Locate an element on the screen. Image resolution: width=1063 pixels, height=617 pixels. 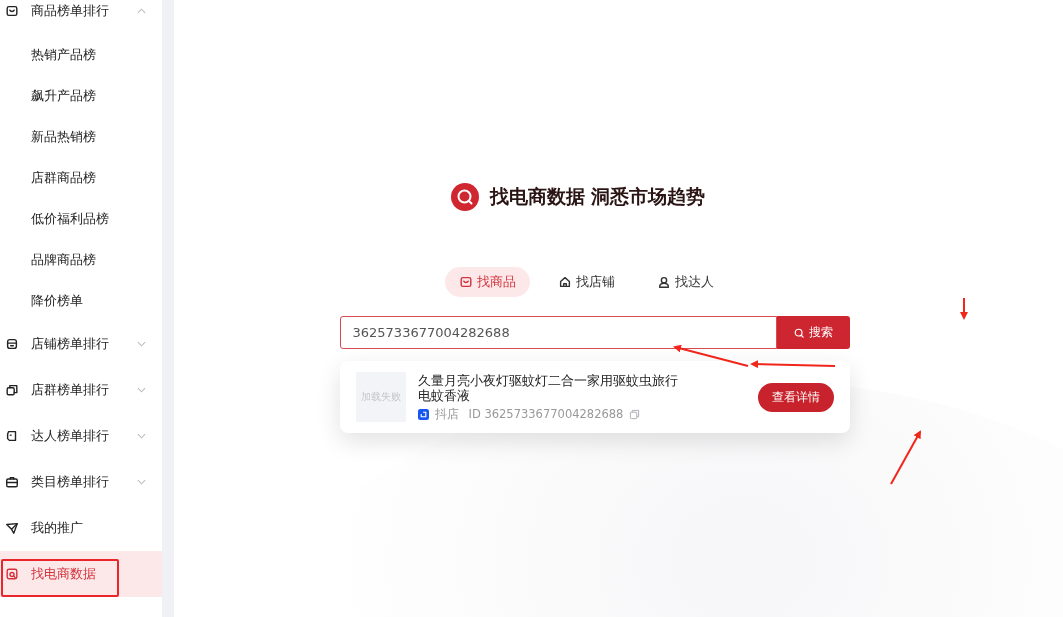
shop-logo-icon is located at coordinates (423, 414).